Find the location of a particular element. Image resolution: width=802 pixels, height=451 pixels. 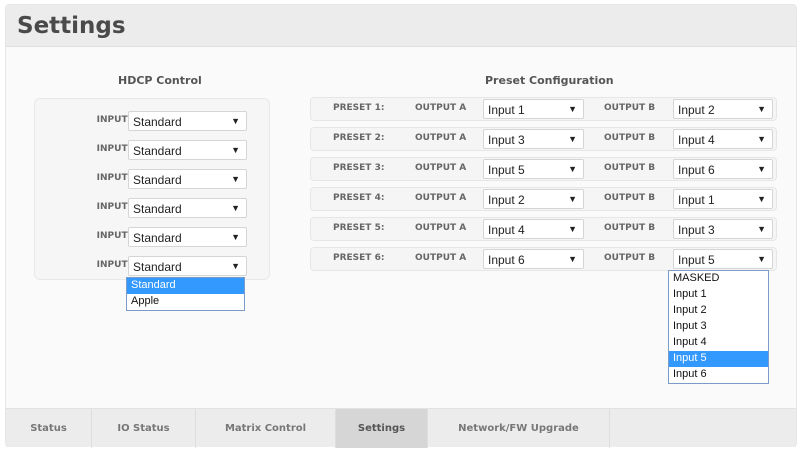

dropdown-option: Standard is located at coordinates (185, 286).